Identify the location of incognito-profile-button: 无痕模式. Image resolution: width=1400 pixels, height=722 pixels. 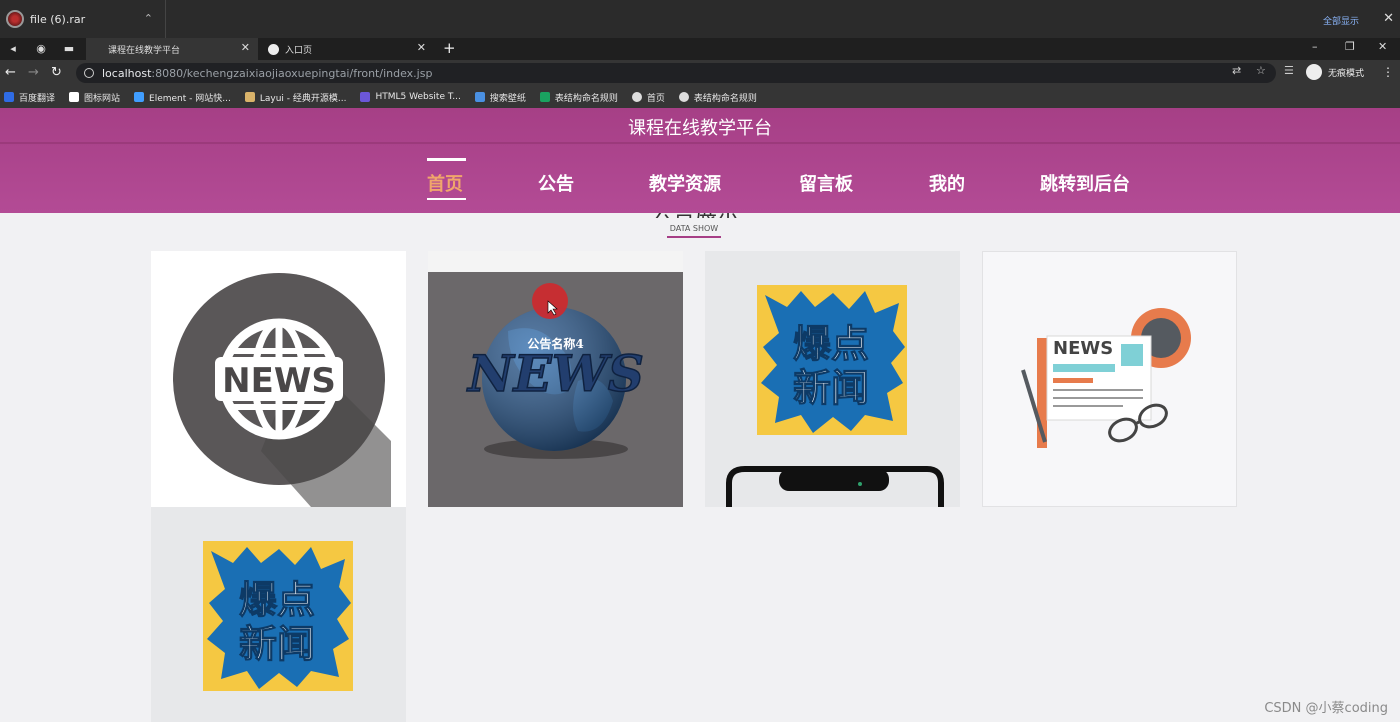
(1335, 72).